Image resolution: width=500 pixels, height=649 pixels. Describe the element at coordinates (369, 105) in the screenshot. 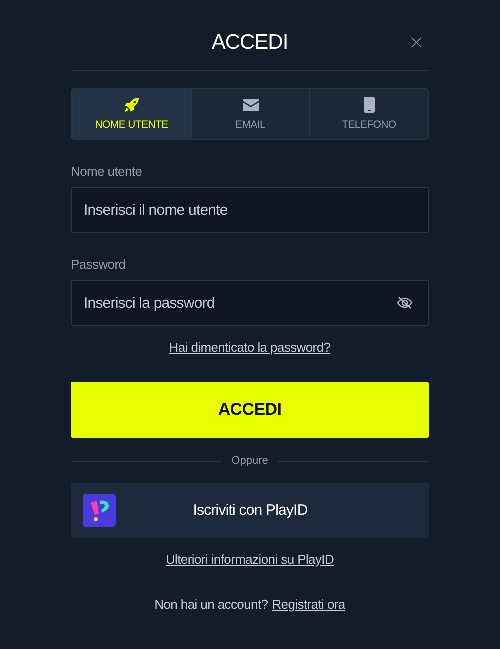

I see `phone-icon` at that location.